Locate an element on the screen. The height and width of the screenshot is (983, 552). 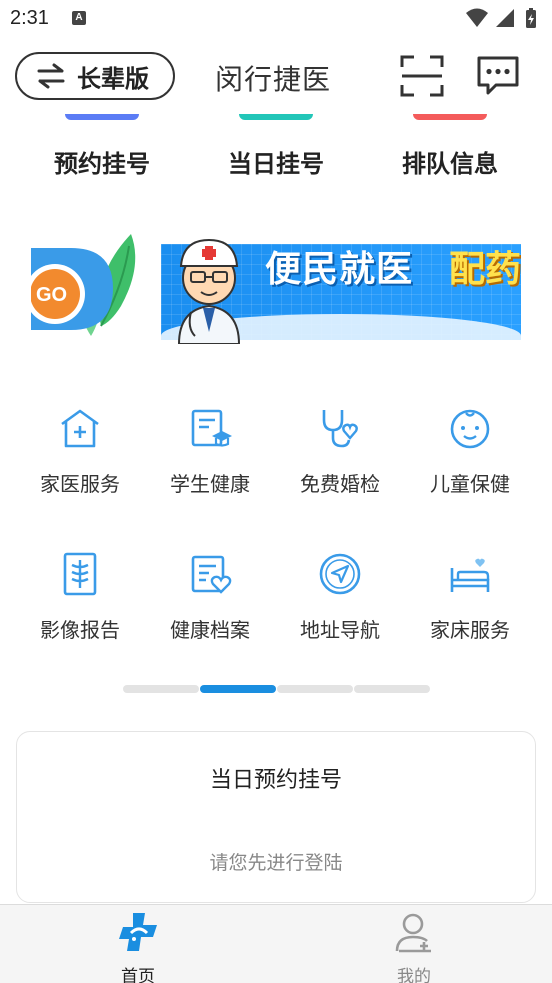
tab-home-label: 首页 is located at coordinates (138, 975).